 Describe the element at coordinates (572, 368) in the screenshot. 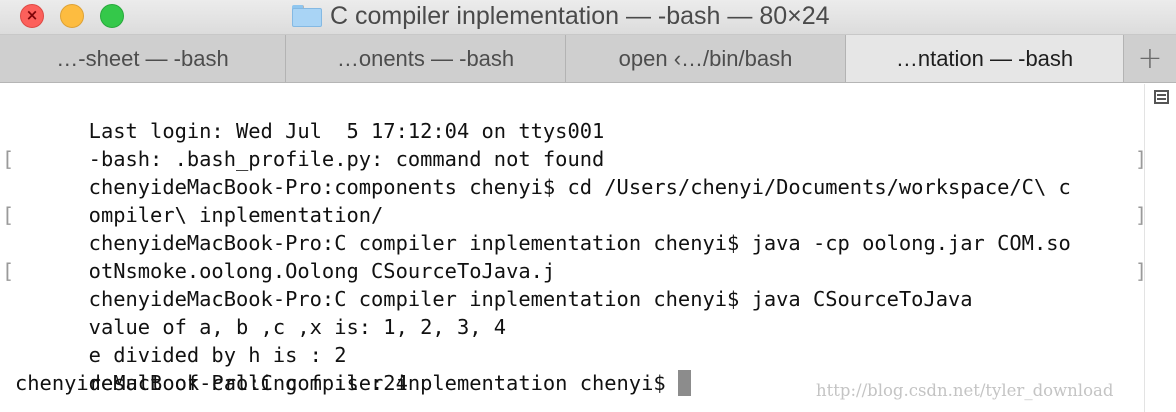

I see `terminal-line: result of calling f is :24` at that location.